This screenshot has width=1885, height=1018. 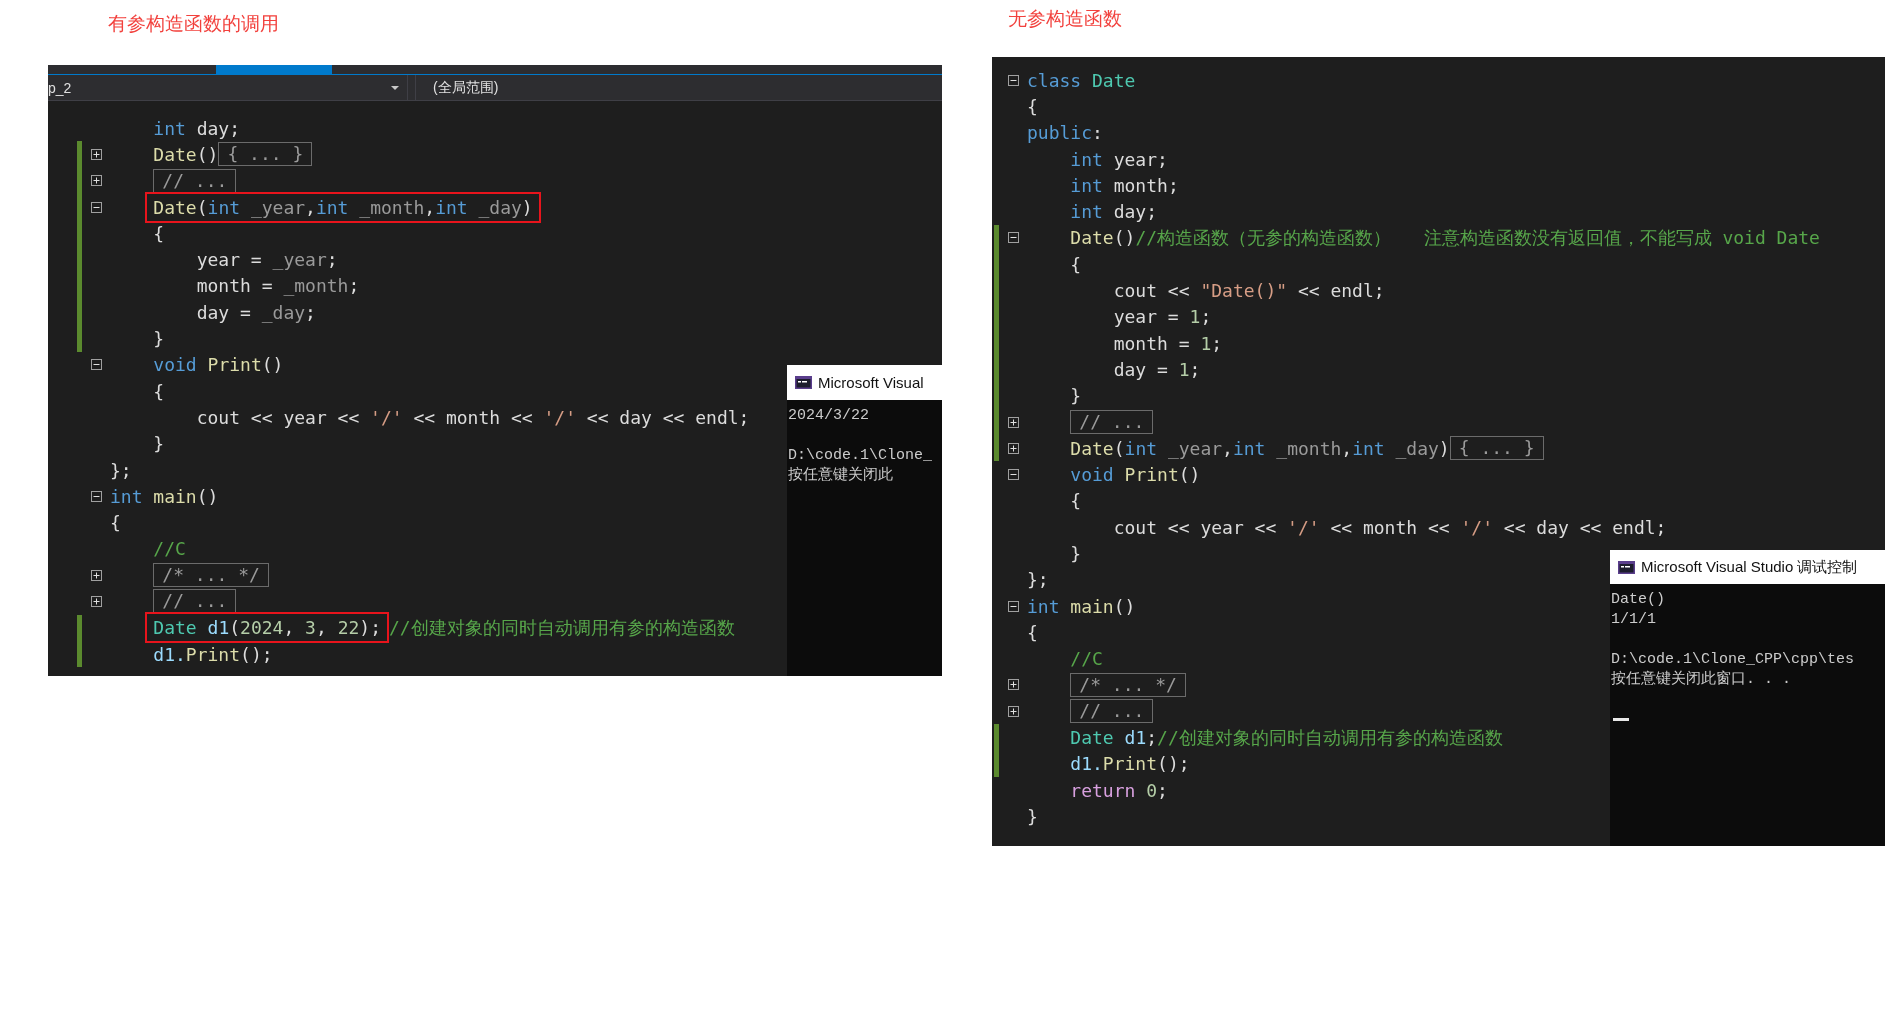 I want to click on project-dropdown: p_2, so click(x=228, y=87).